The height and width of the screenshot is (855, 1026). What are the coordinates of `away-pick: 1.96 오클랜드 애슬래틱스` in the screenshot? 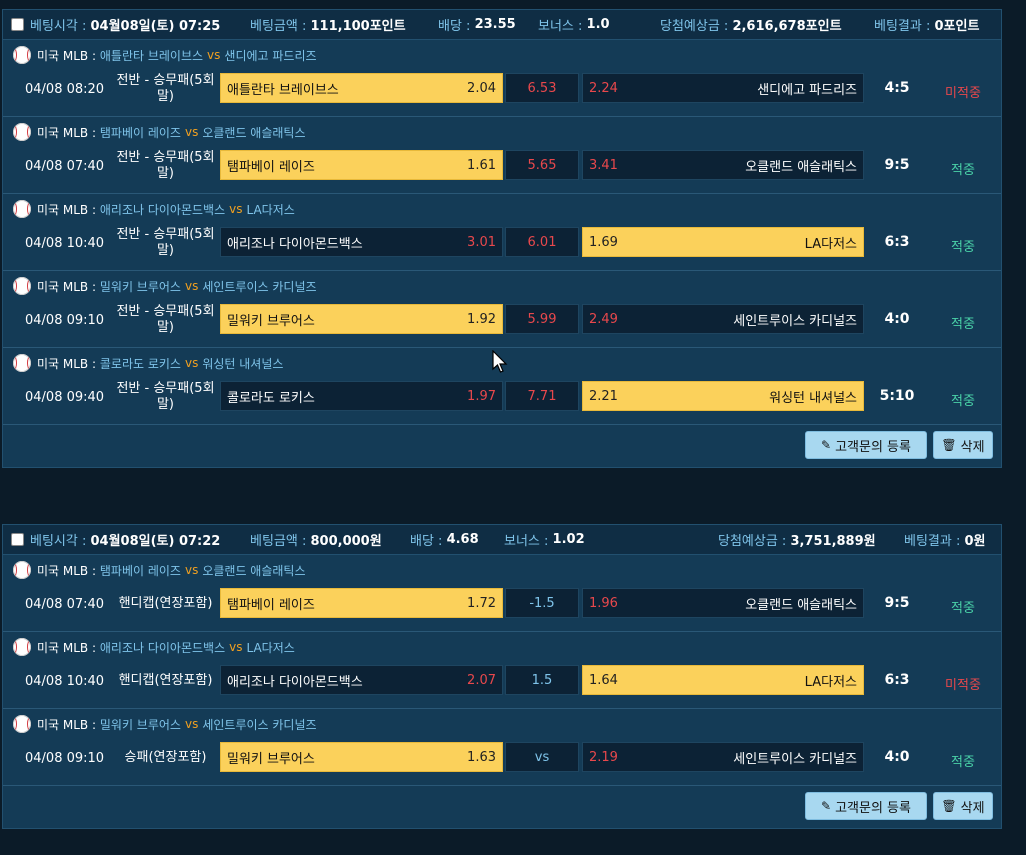 It's located at (723, 603).